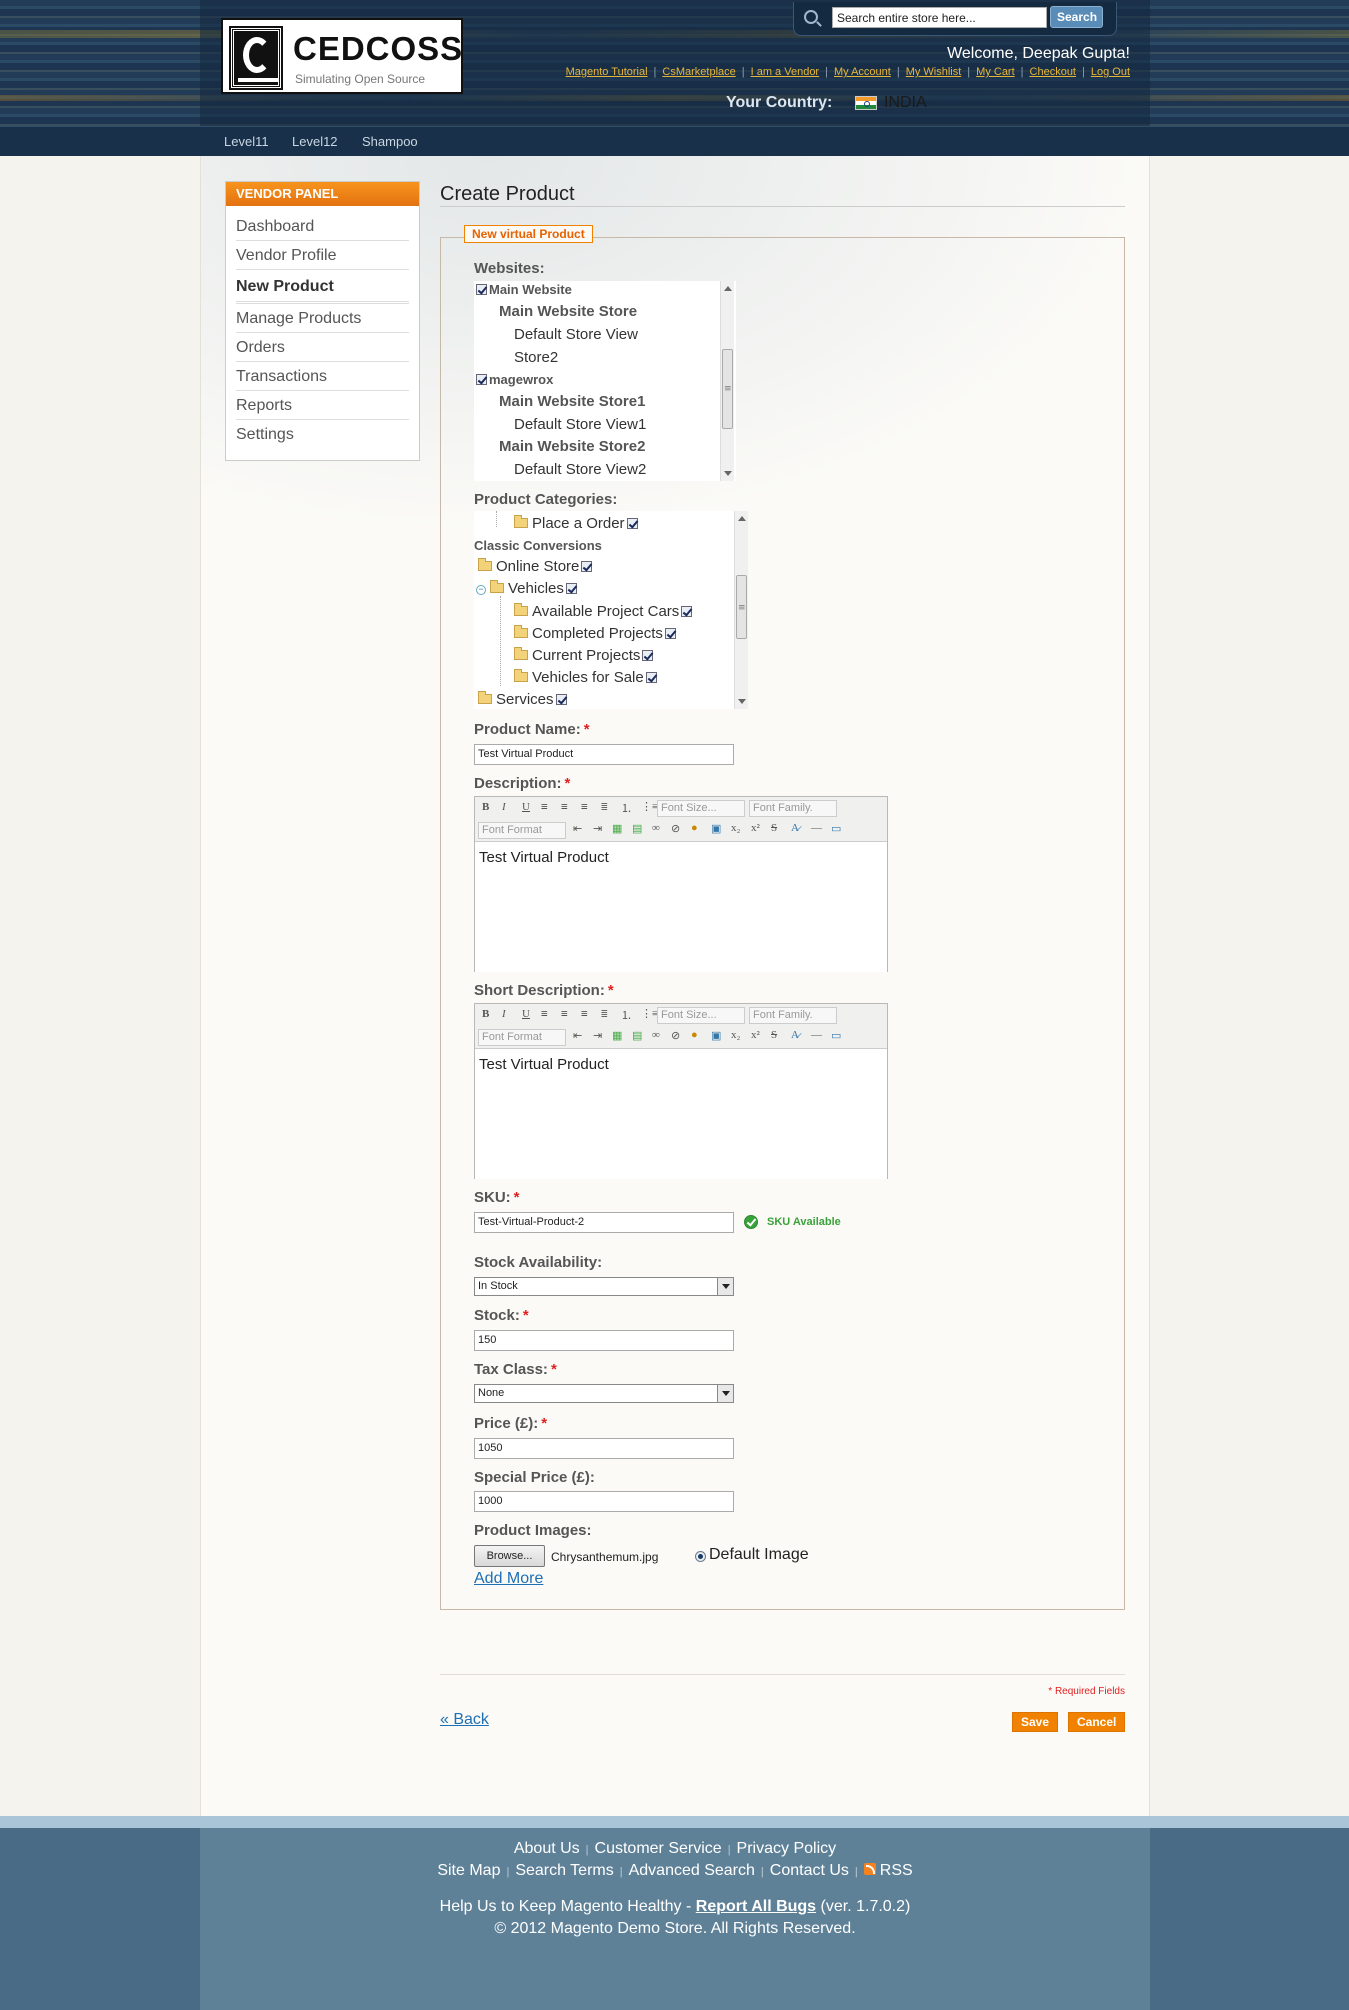  I want to click on sidebar-item-reports: Reports, so click(322, 405).